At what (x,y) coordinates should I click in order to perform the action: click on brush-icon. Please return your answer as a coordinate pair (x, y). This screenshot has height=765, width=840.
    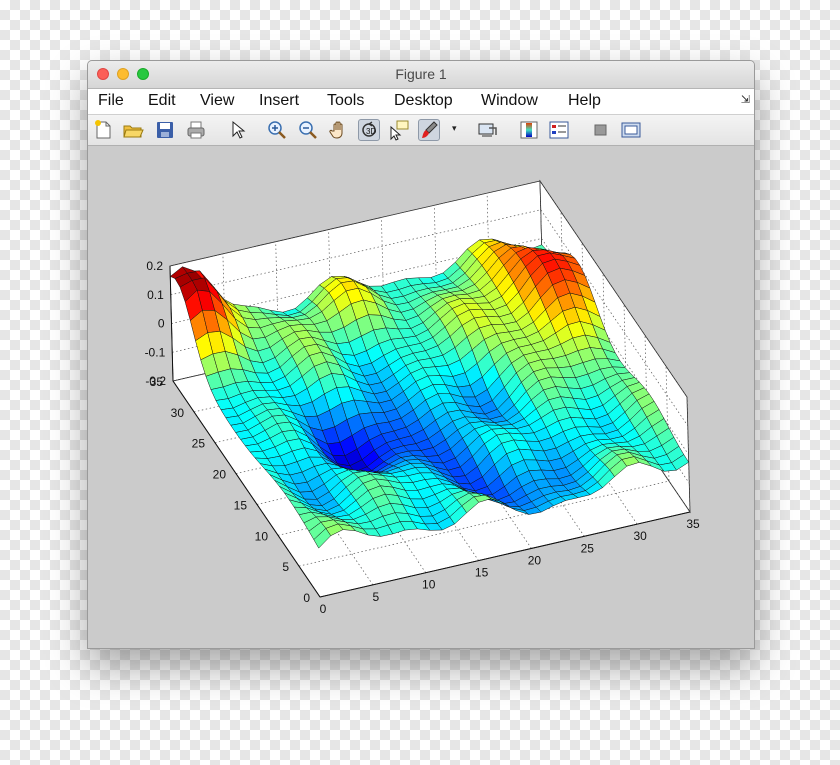
    Looking at the image, I should click on (429, 130).